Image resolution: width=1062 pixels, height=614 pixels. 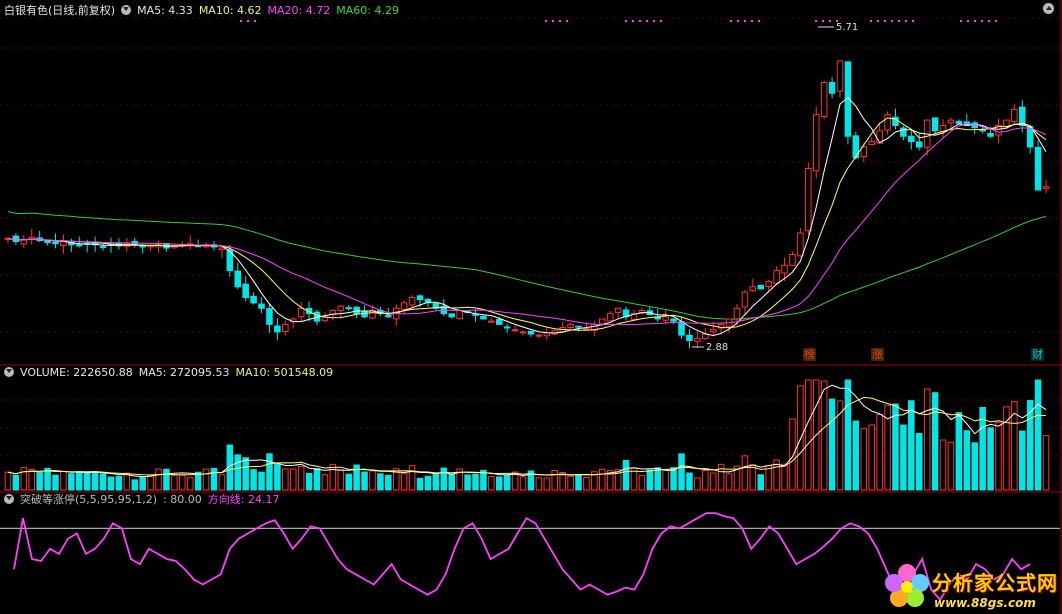 I want to click on high-price-label: 5.71, so click(x=847, y=27).